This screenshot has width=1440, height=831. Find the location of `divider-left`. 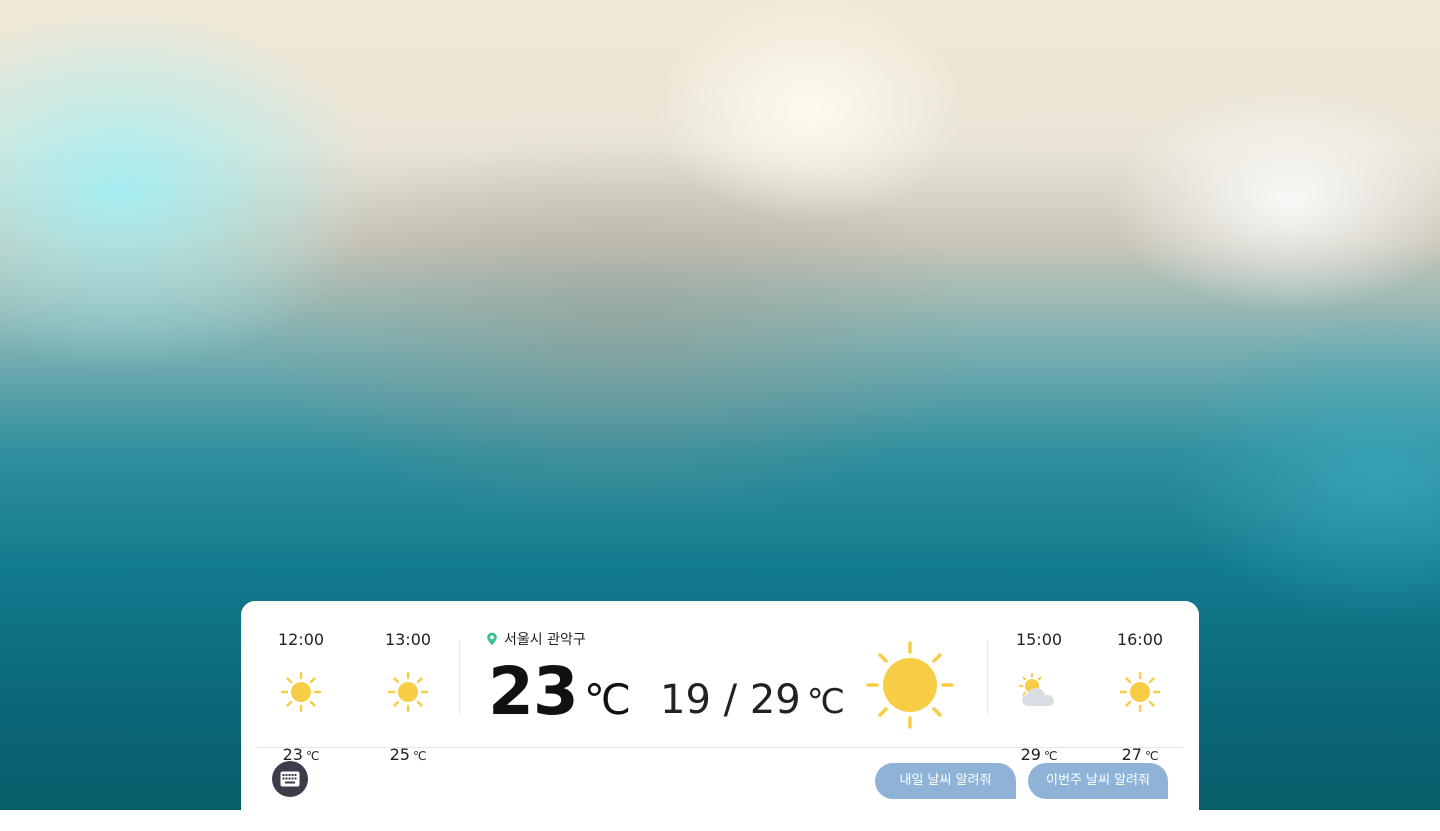

divider-left is located at coordinates (459, 677).